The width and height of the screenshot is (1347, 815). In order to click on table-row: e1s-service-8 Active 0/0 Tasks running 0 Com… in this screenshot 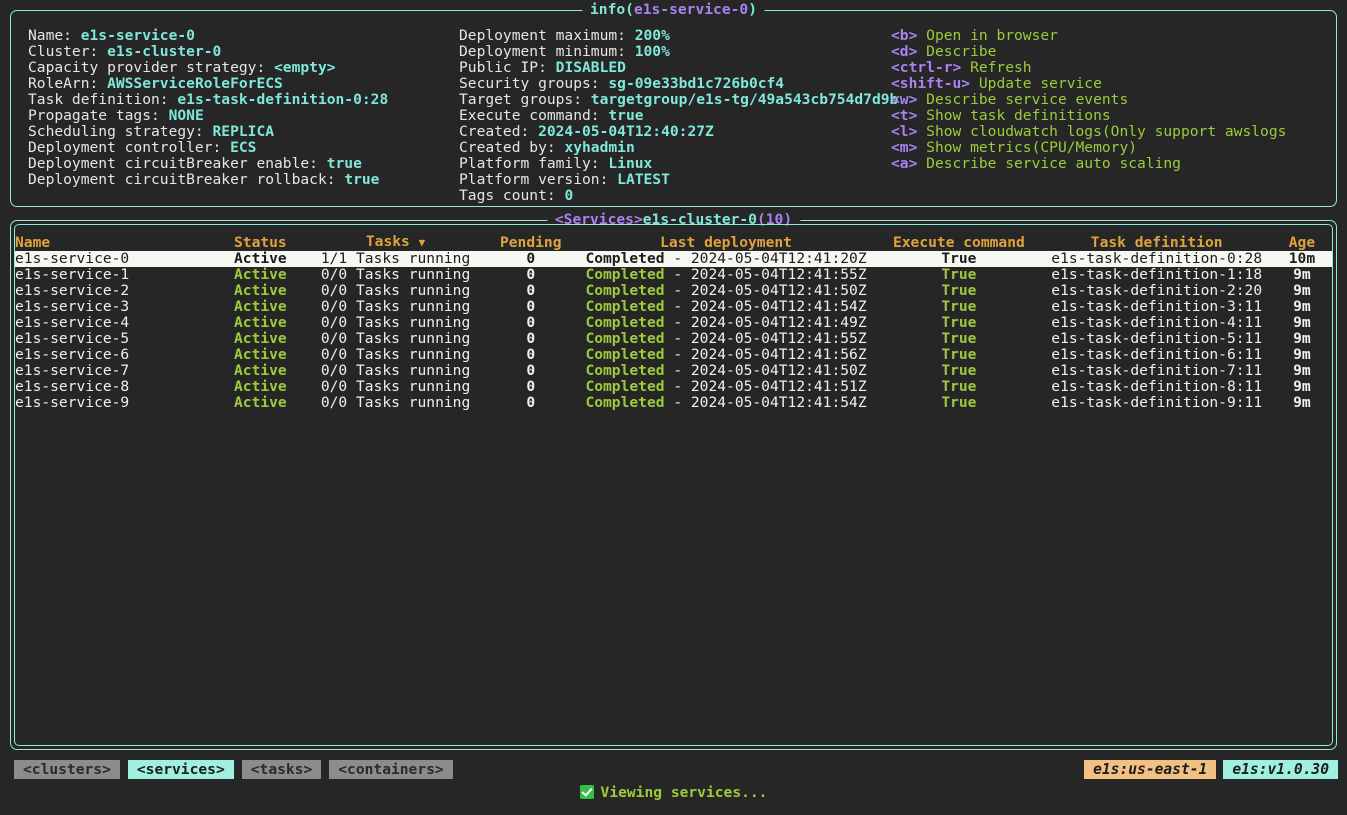, I will do `click(673, 387)`.